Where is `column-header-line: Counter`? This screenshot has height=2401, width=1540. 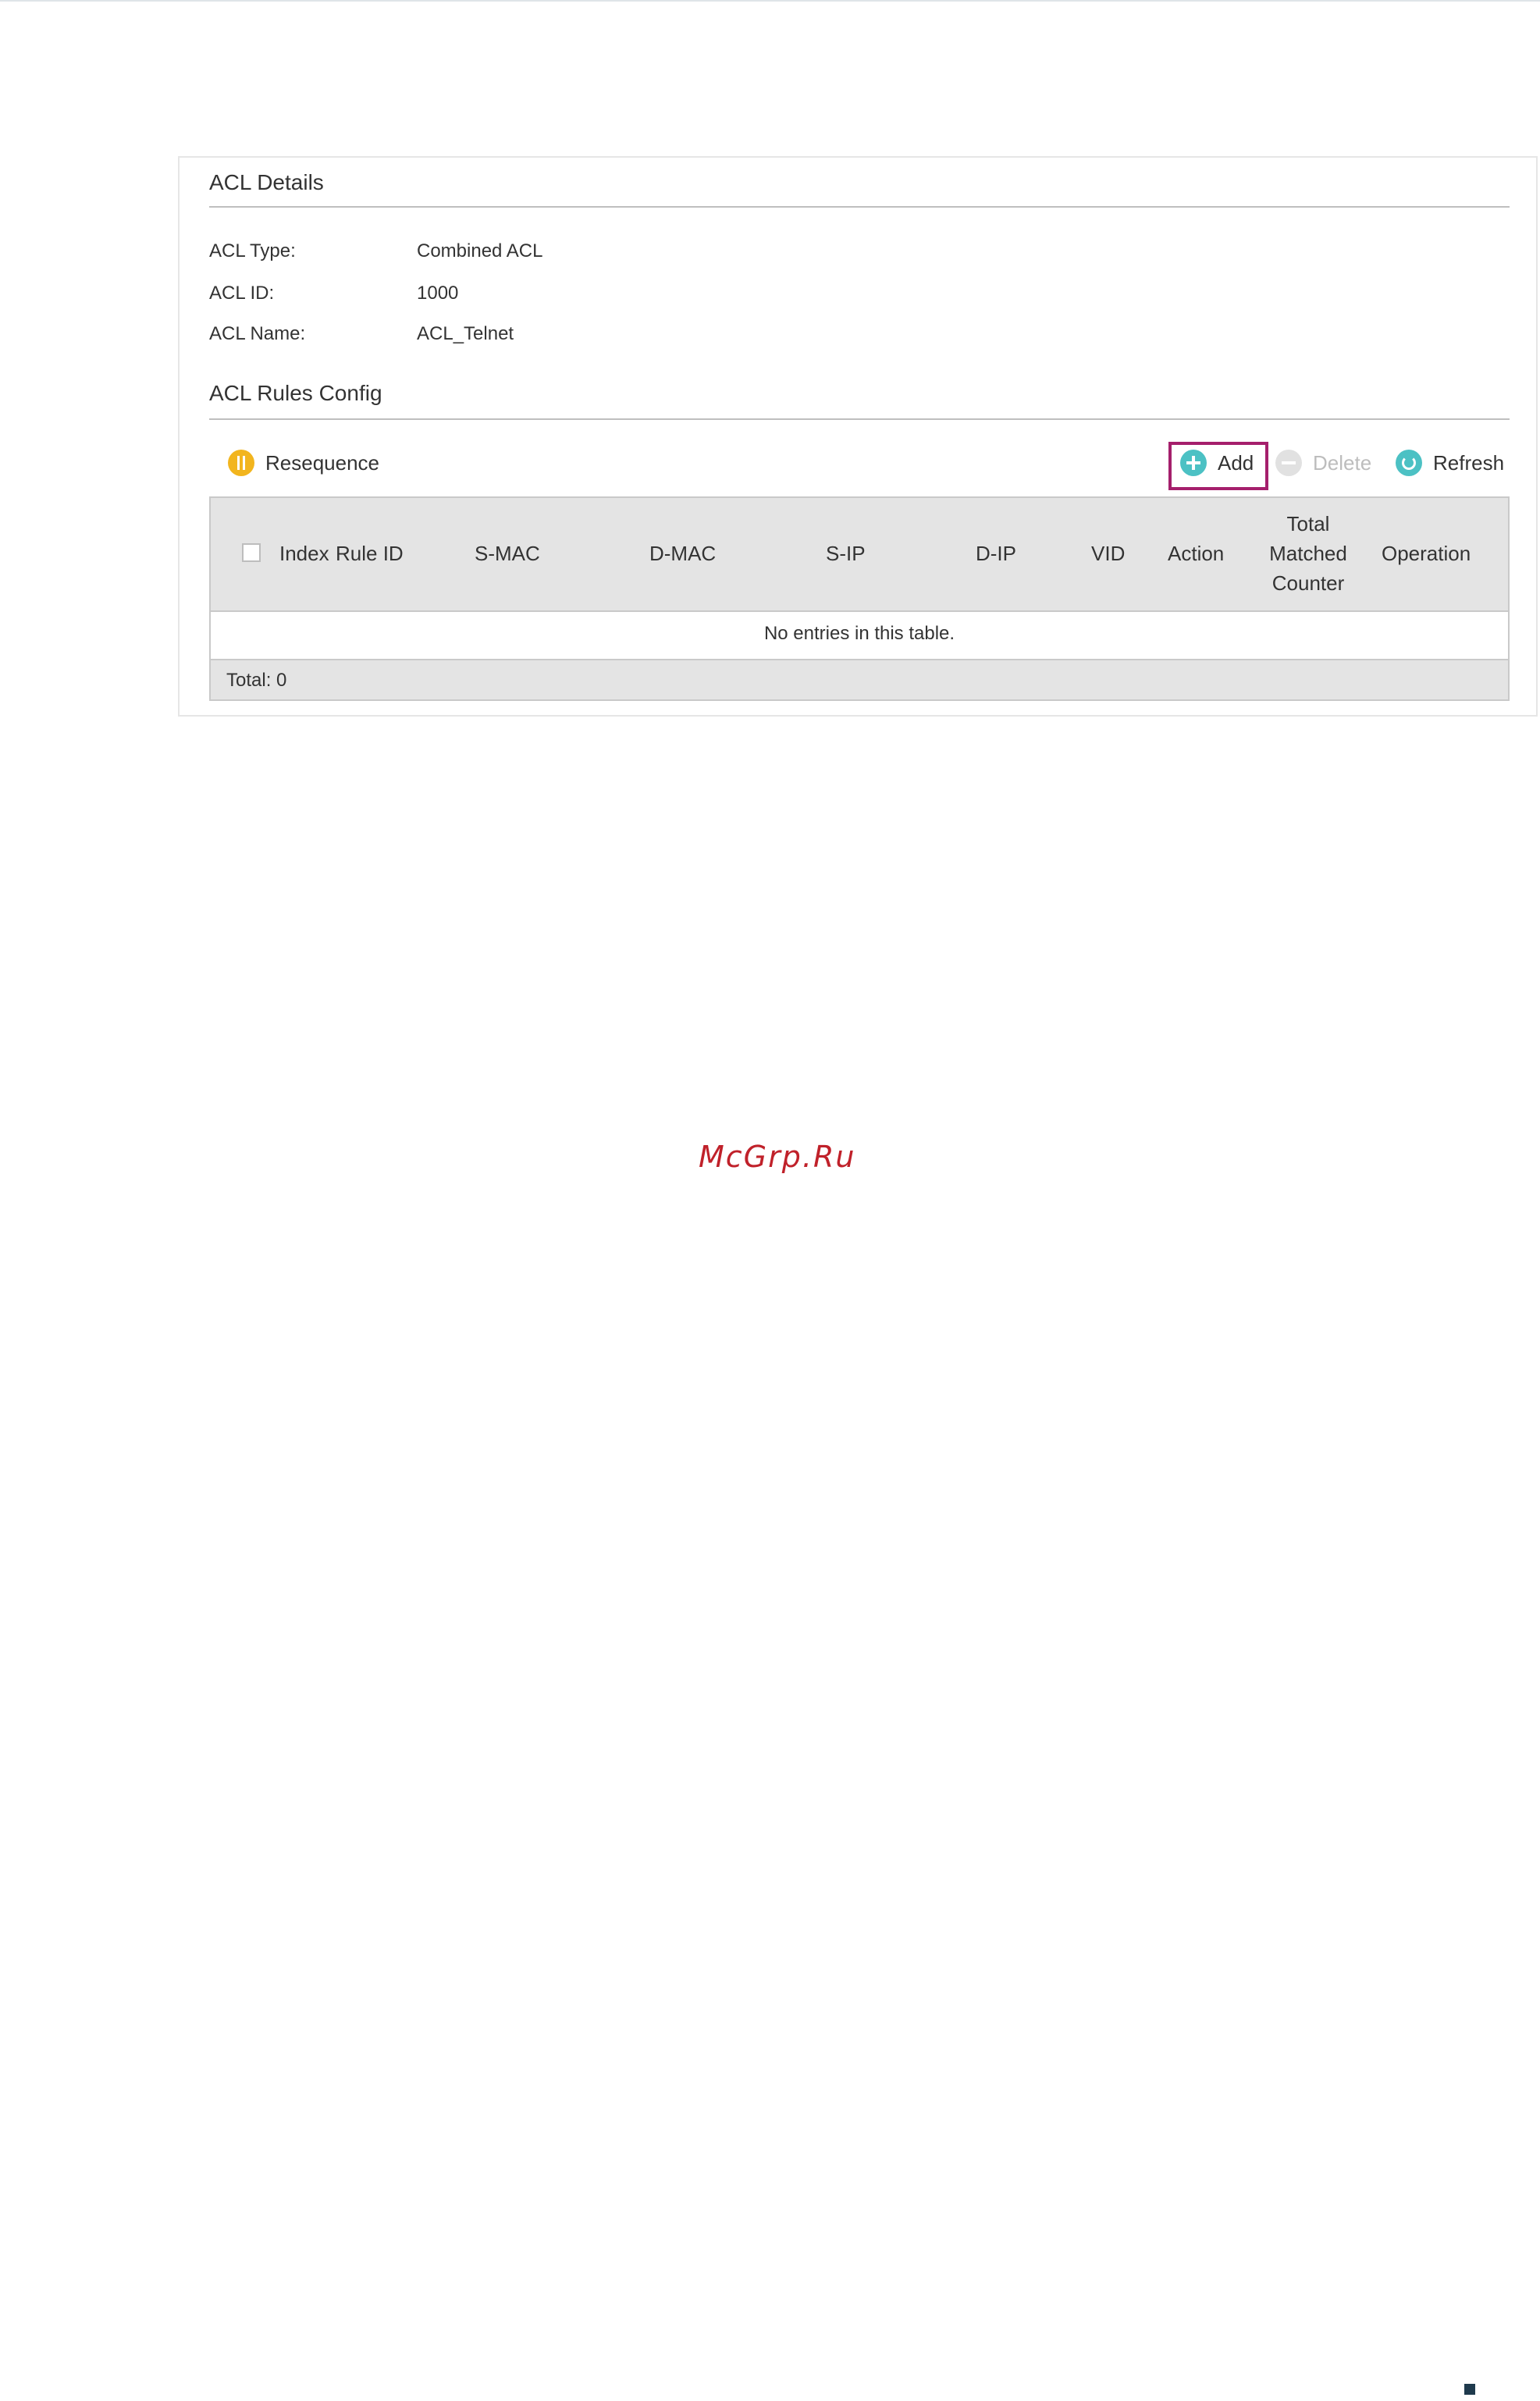
column-header-line: Counter is located at coordinates (1308, 583).